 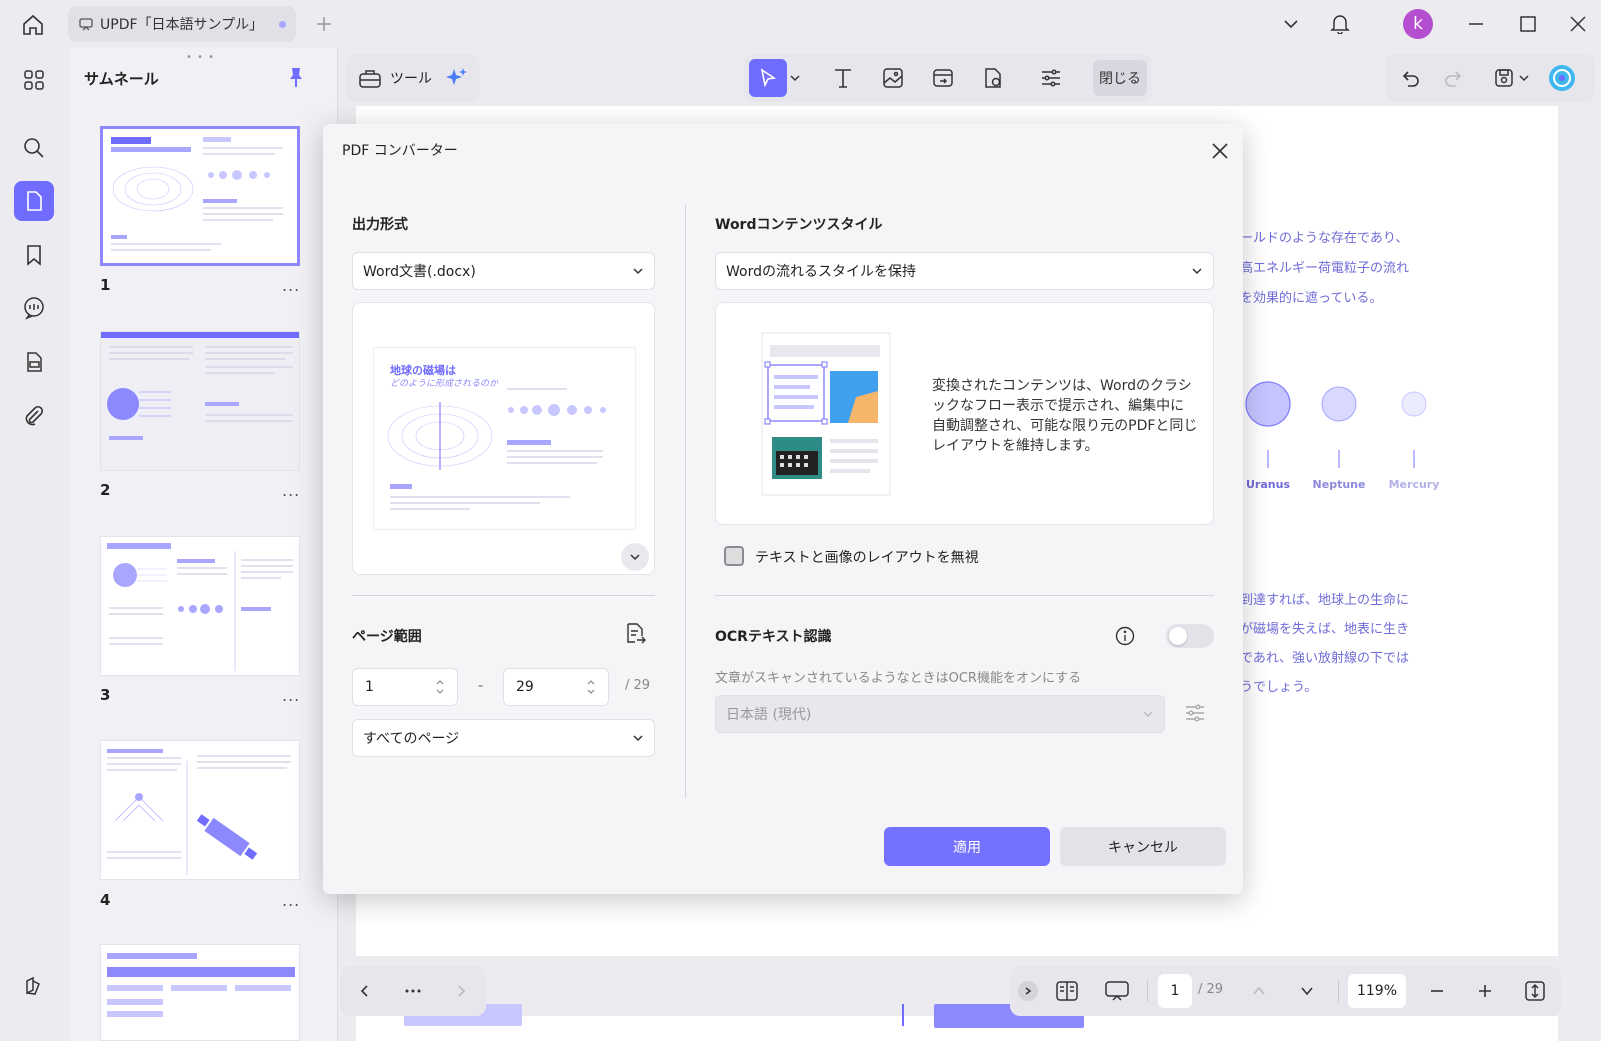 What do you see at coordinates (1125, 636) in the screenshot?
I see `info-icon` at bounding box center [1125, 636].